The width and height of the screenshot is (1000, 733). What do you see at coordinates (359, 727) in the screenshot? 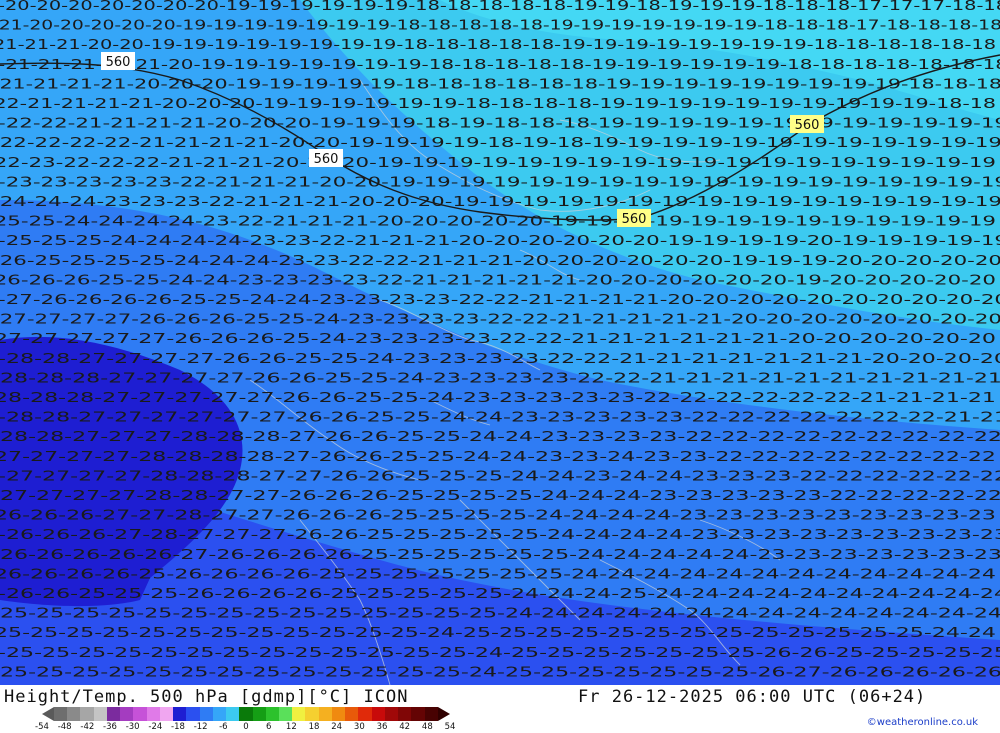
I see `legend-tick-label: 30` at bounding box center [359, 727].